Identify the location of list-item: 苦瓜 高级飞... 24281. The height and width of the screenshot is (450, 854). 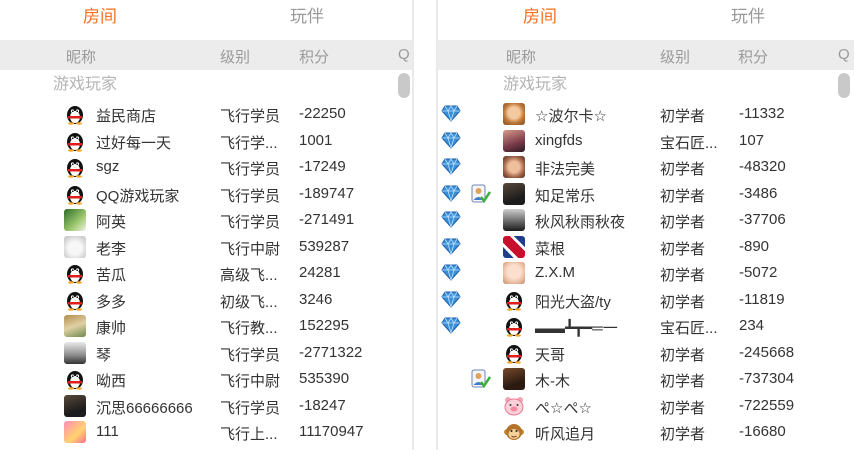
(206, 273).